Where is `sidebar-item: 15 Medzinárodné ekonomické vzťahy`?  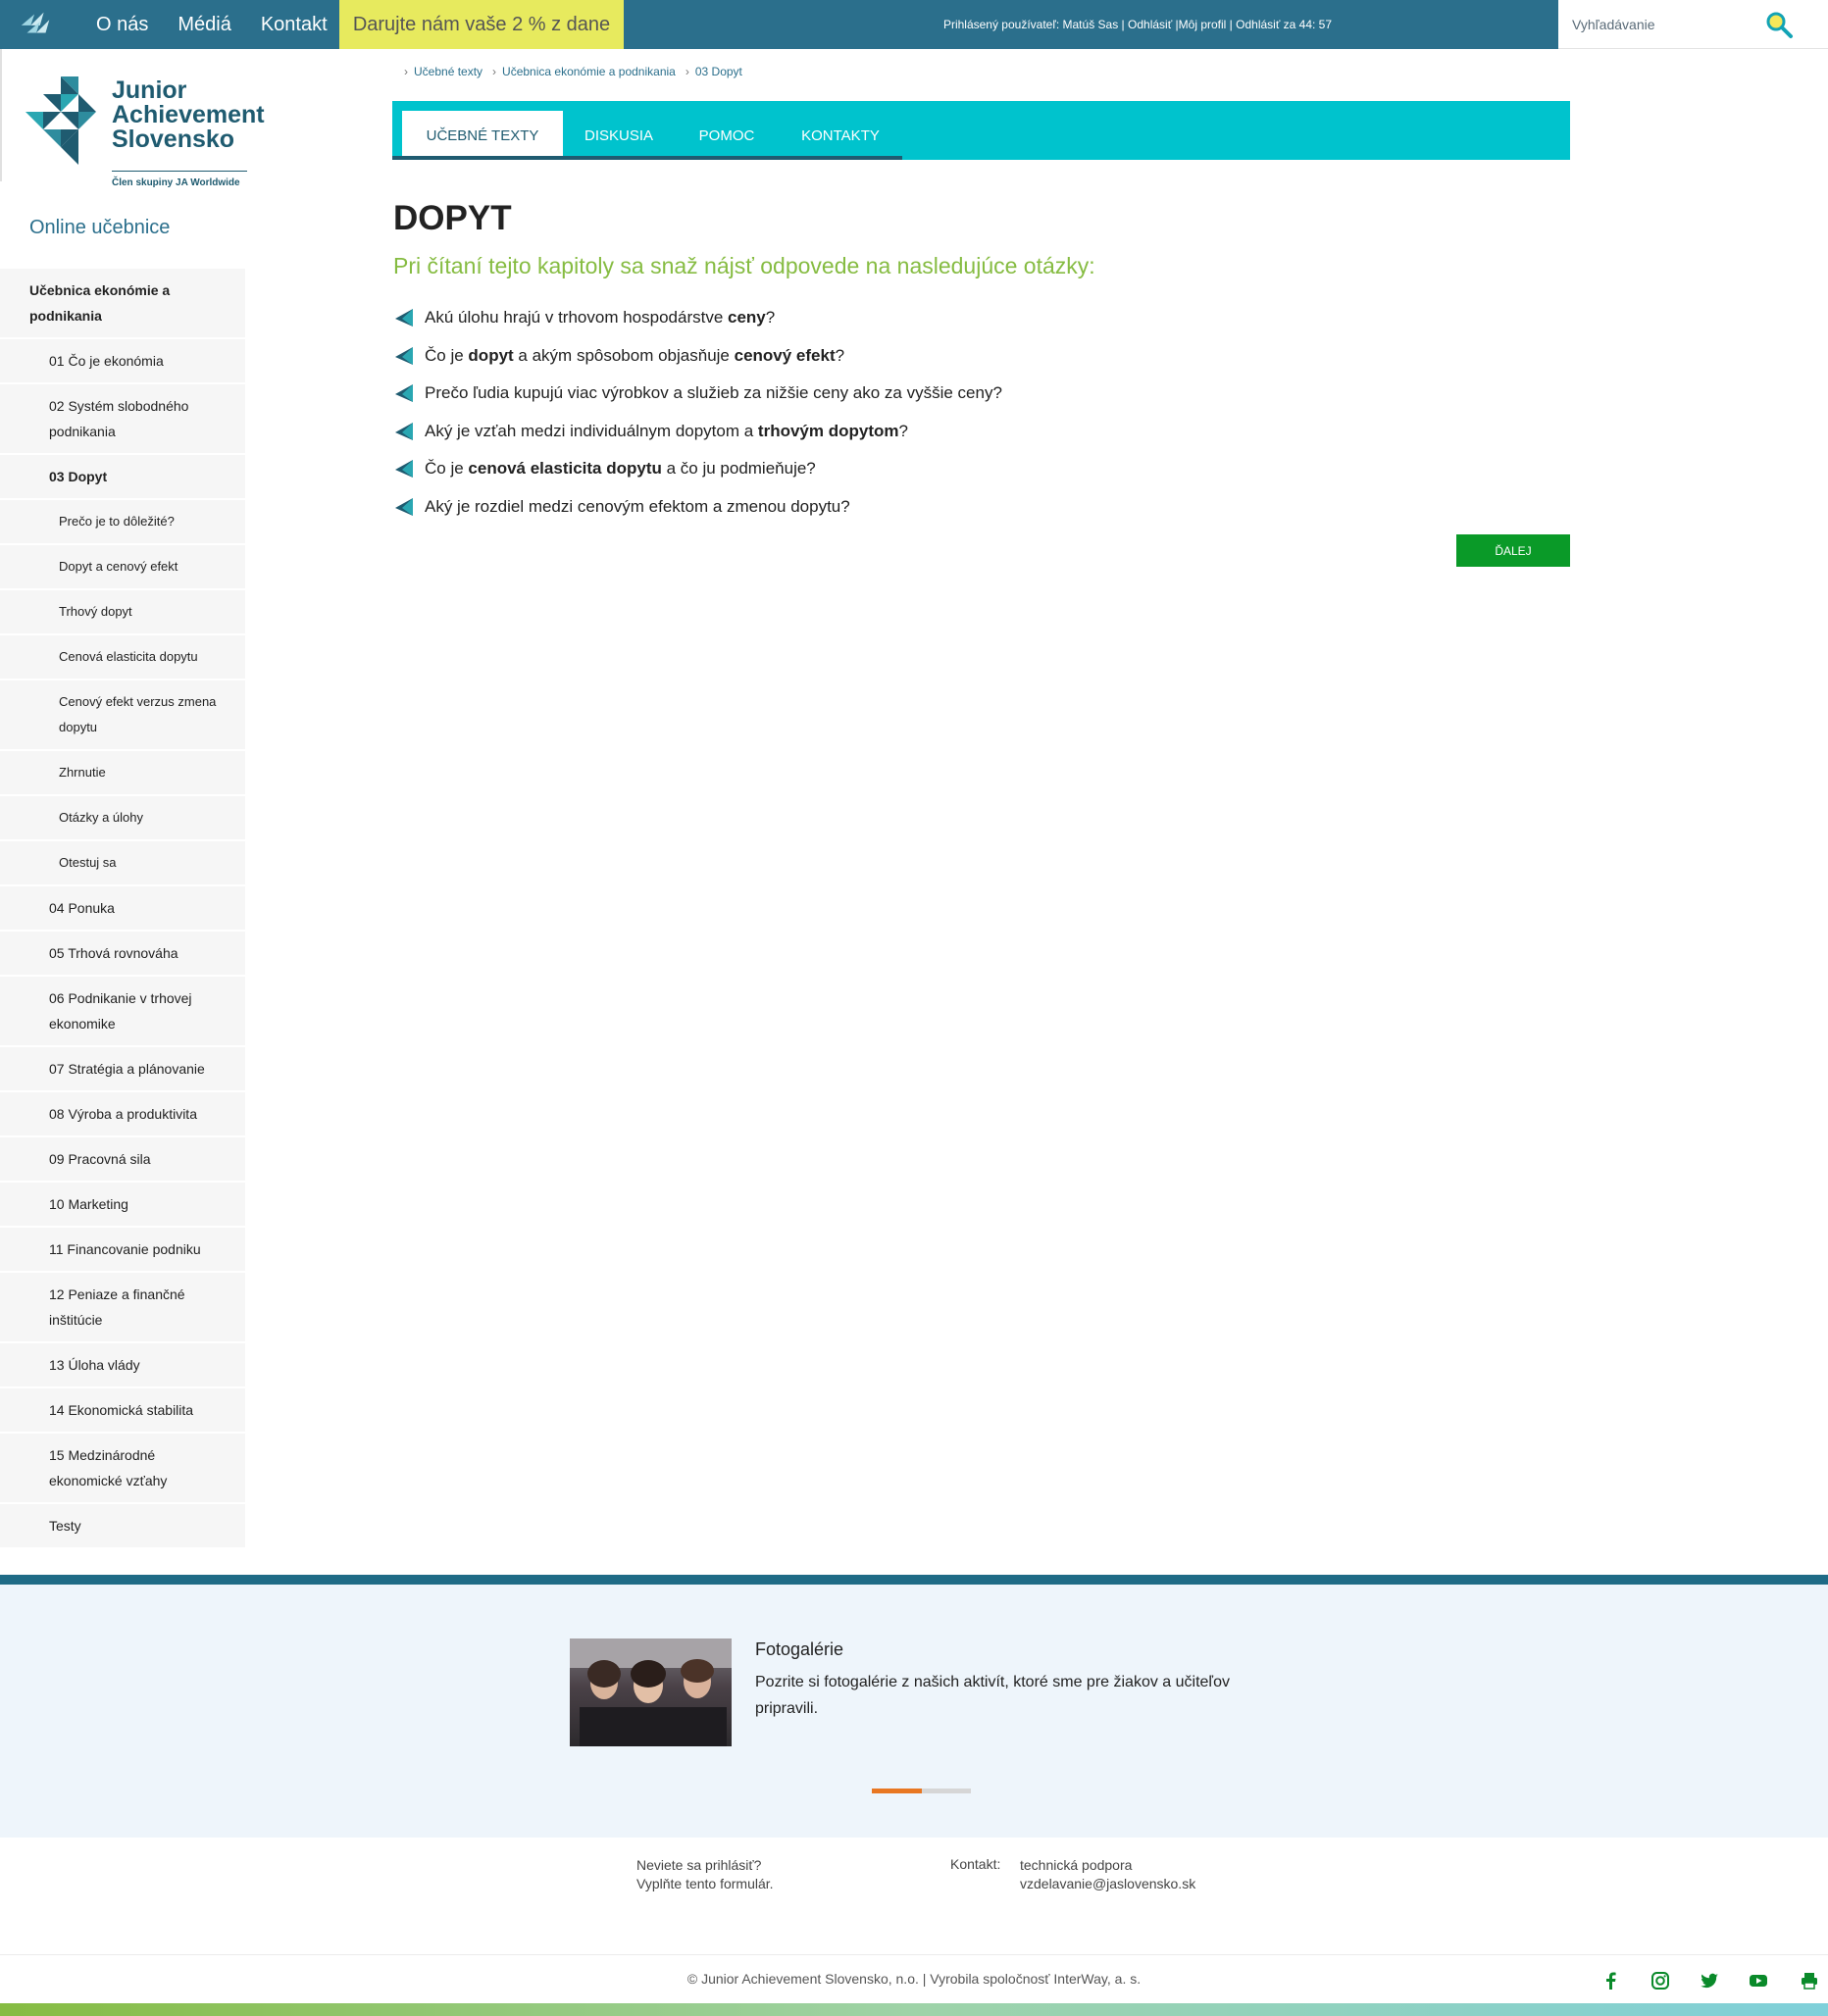
sidebar-item: 15 Medzinárodné ekonomické vzťahy is located at coordinates (122, 1469).